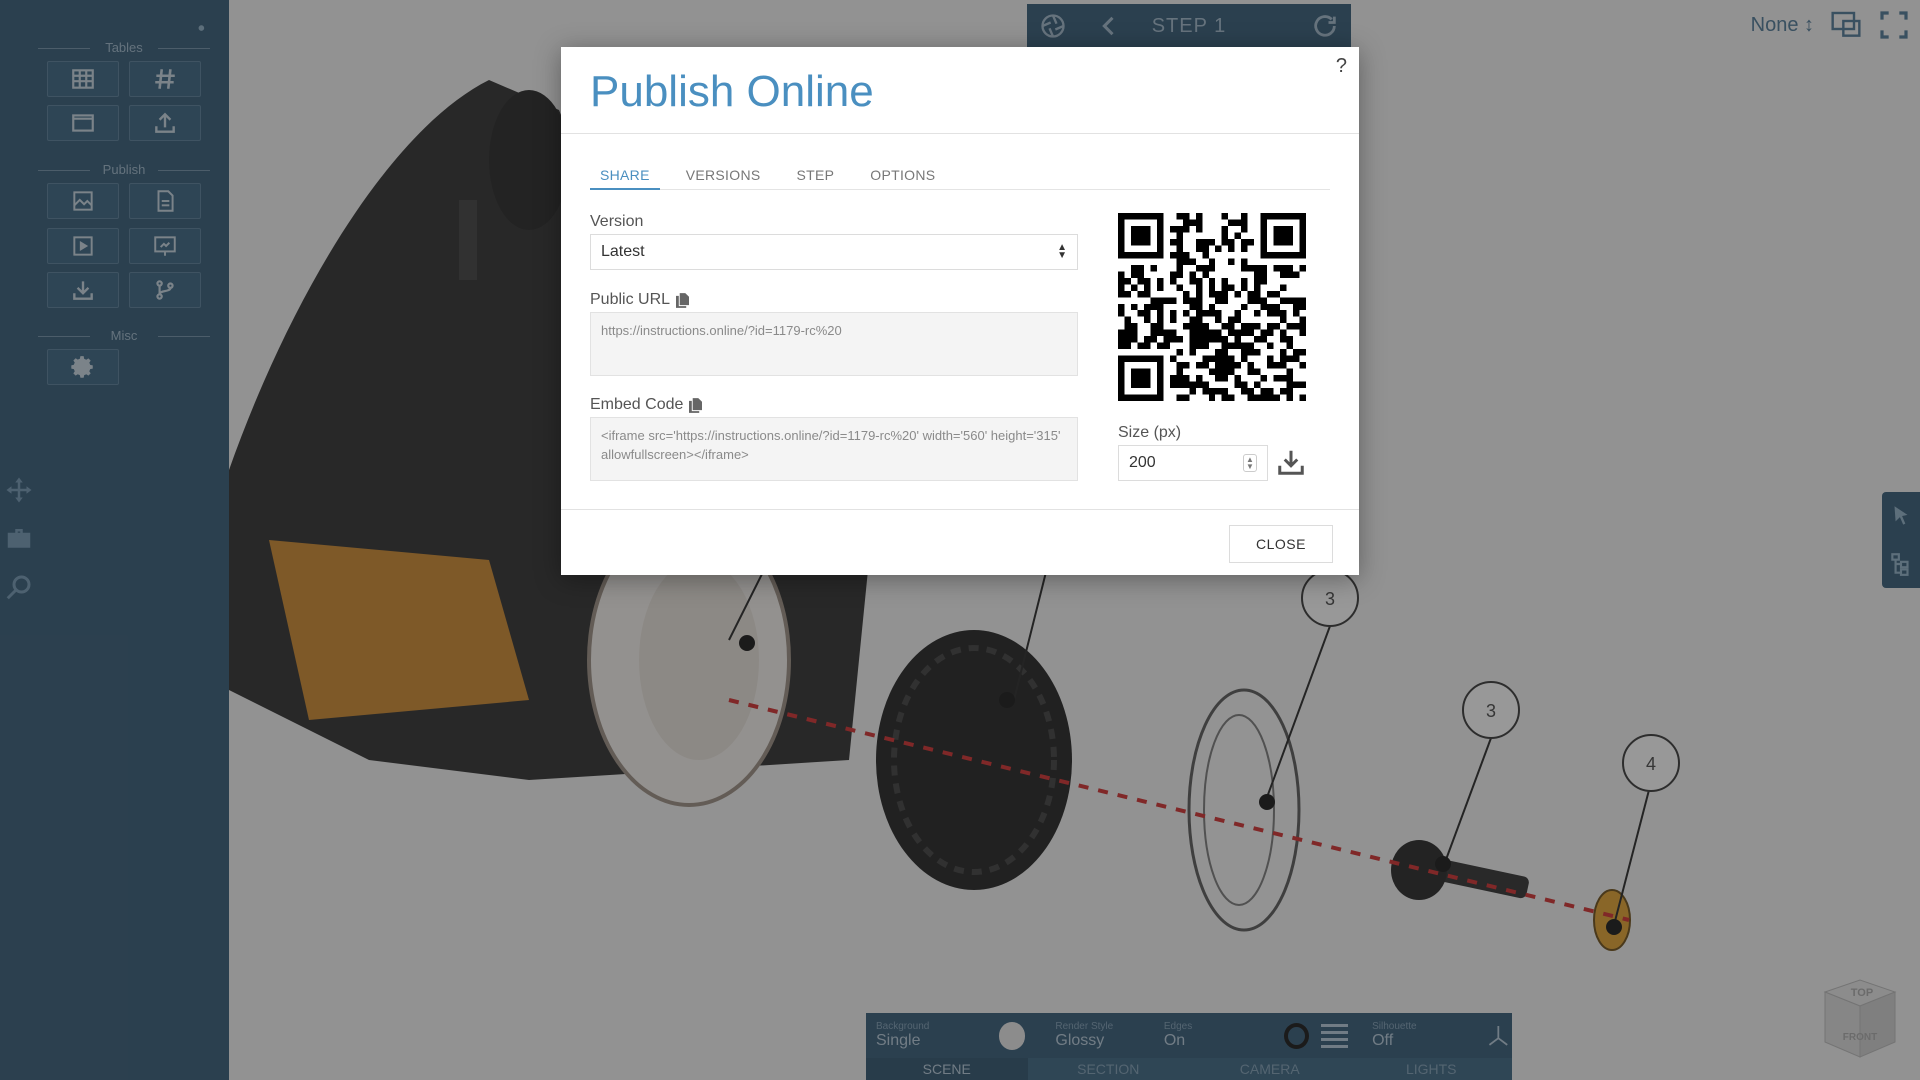  What do you see at coordinates (1062, 251) in the screenshot?
I see `select-arrows-icon: ▲ ▼` at bounding box center [1062, 251].